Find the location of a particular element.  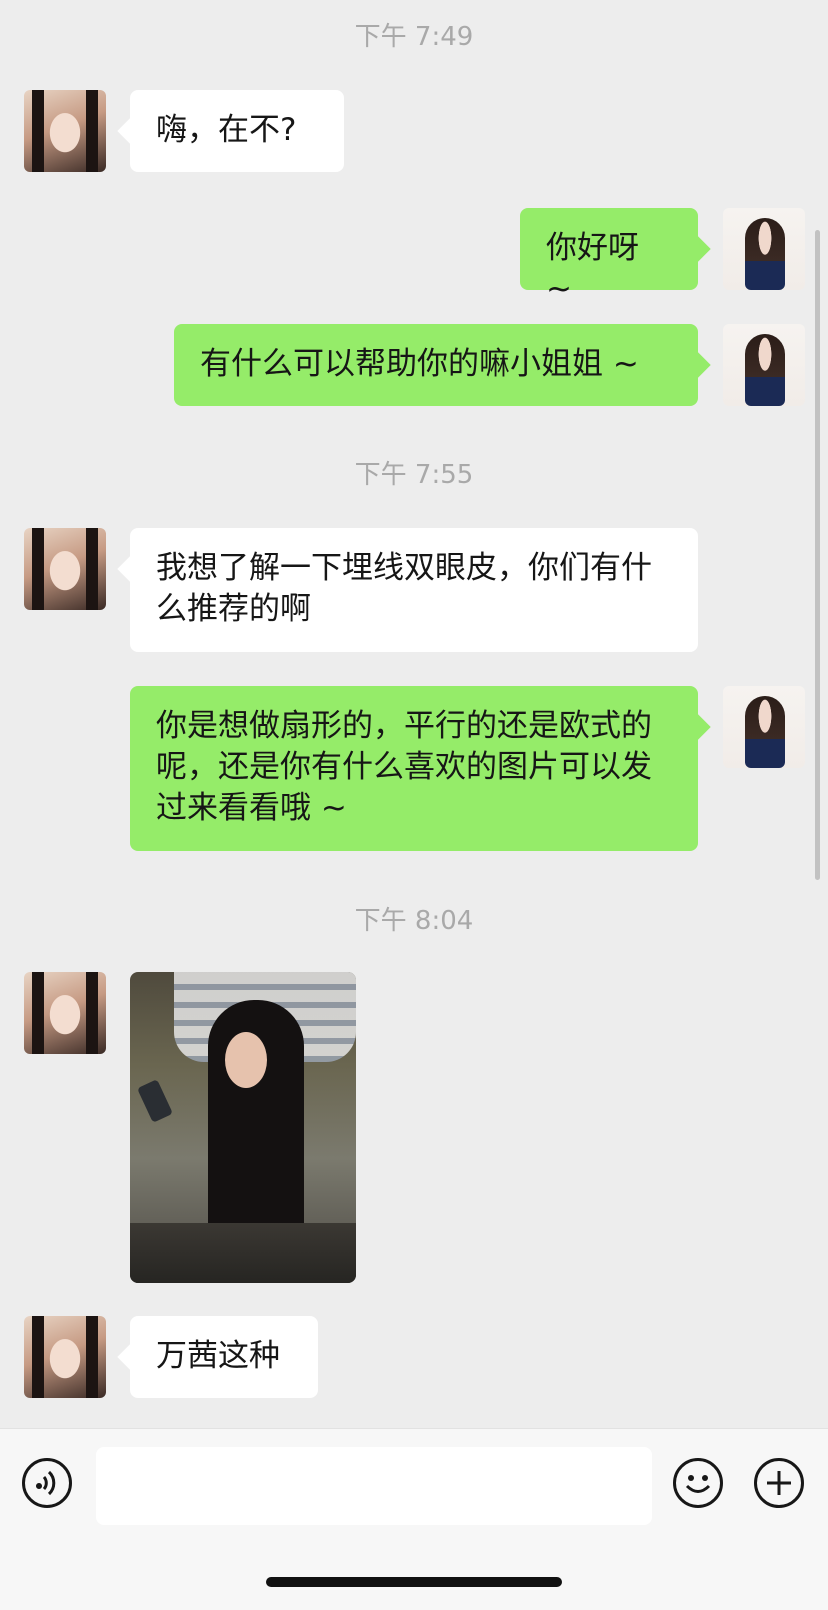

incoming-message: 万茜这种 is located at coordinates (224, 1357).